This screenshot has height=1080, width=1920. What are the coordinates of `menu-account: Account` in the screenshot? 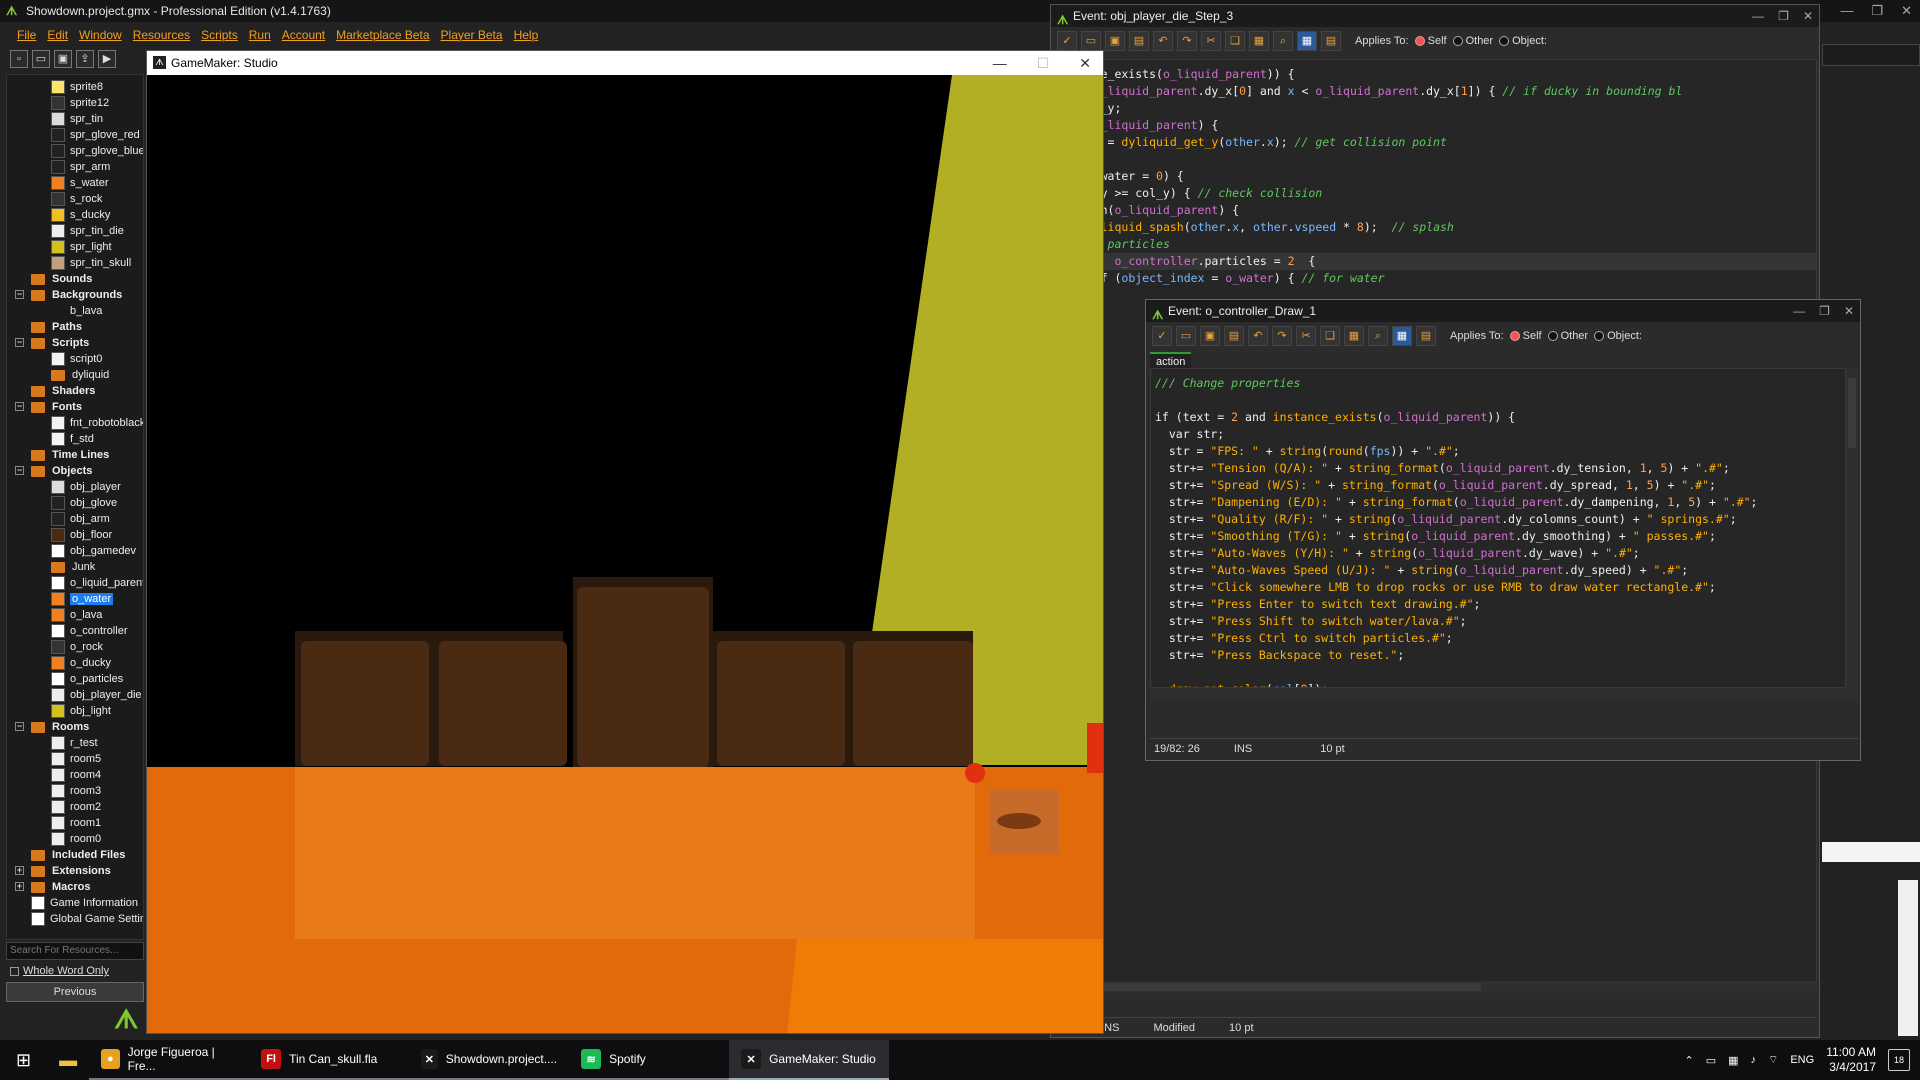 It's located at (303, 35).